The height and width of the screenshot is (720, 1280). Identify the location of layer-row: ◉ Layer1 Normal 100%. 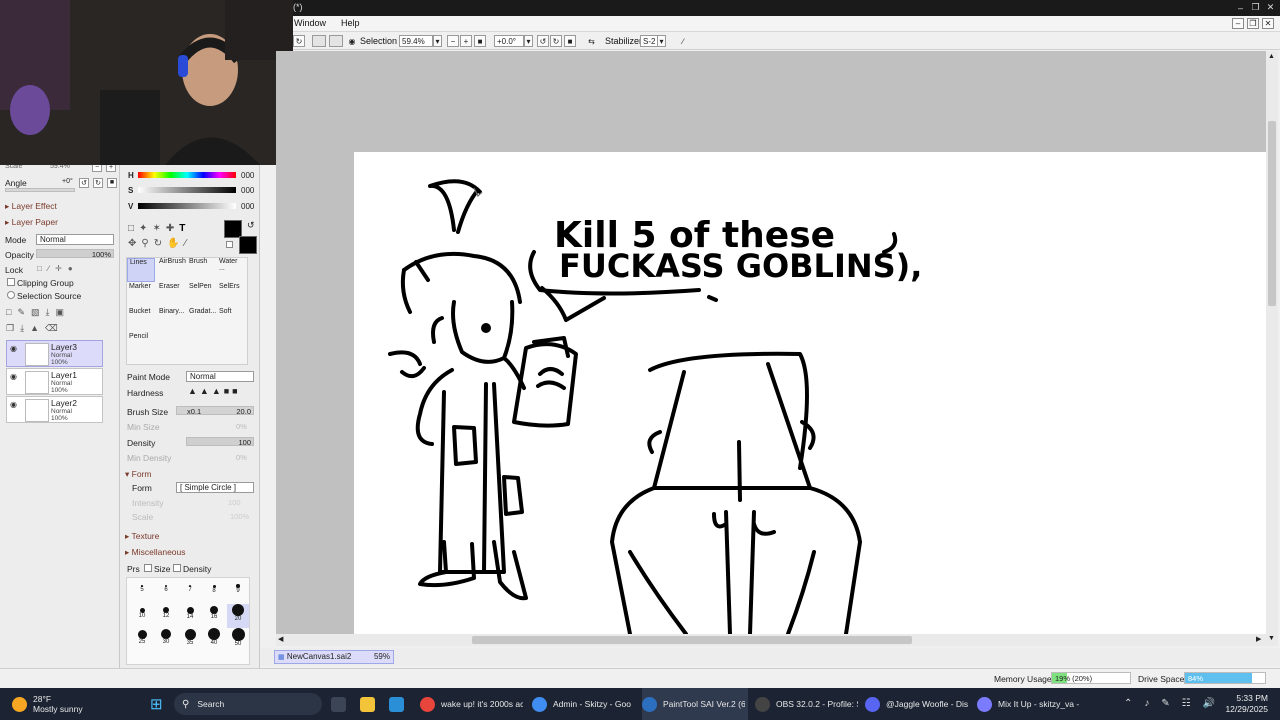
(54, 381).